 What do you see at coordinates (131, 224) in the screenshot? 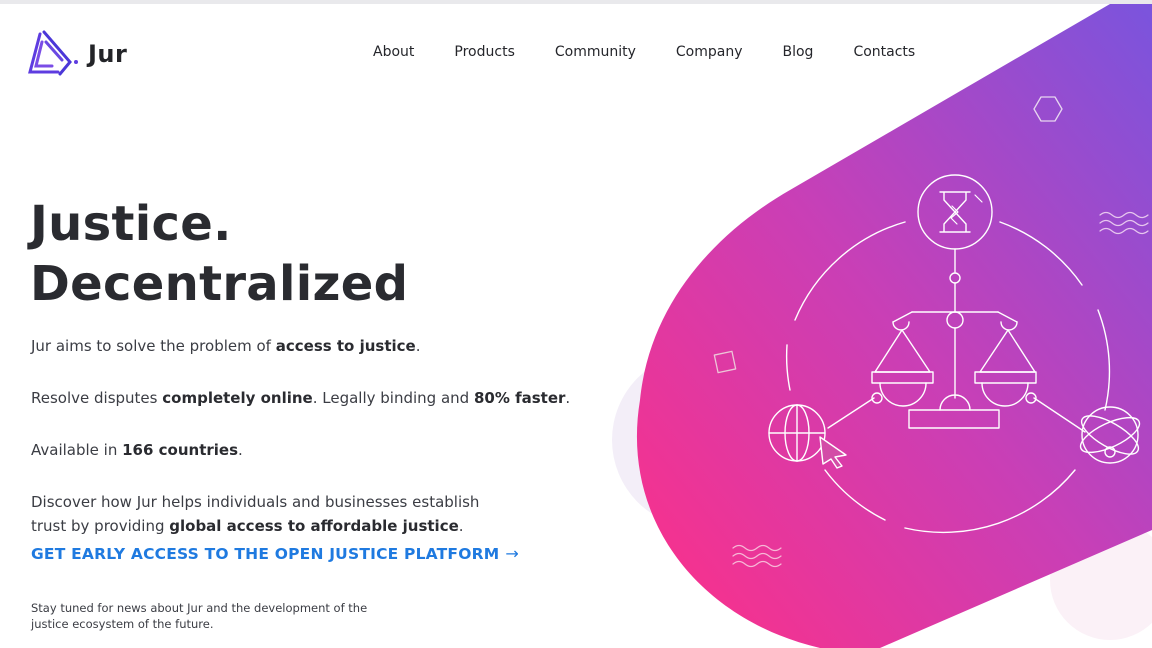
I see `hero-title-line1: Justice.` at bounding box center [131, 224].